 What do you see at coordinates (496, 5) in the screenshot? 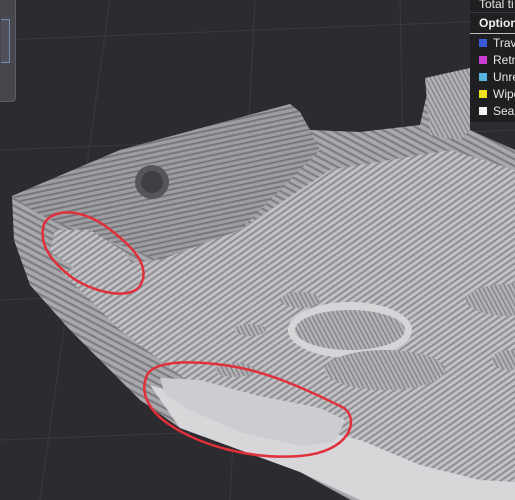
I see `total-time-label: Total ti` at bounding box center [496, 5].